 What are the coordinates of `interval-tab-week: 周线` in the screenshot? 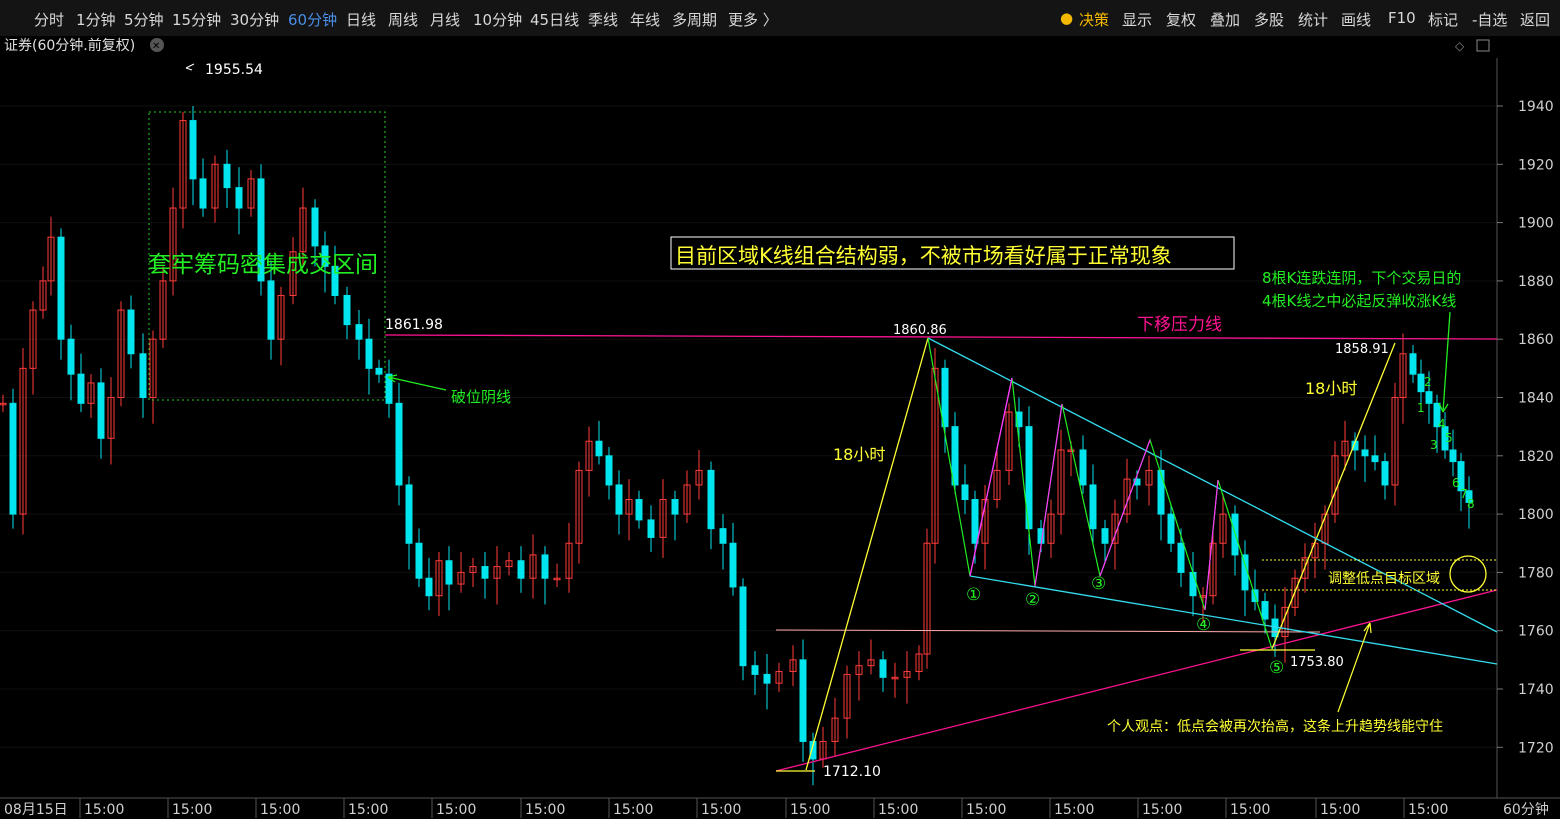 It's located at (403, 19).